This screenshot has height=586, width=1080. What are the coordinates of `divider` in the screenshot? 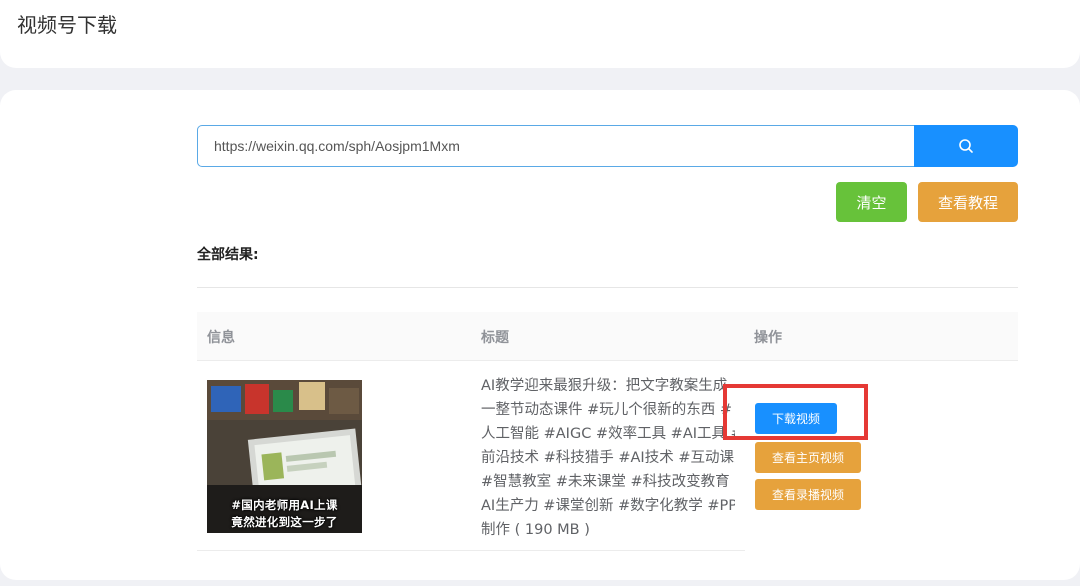 It's located at (607, 287).